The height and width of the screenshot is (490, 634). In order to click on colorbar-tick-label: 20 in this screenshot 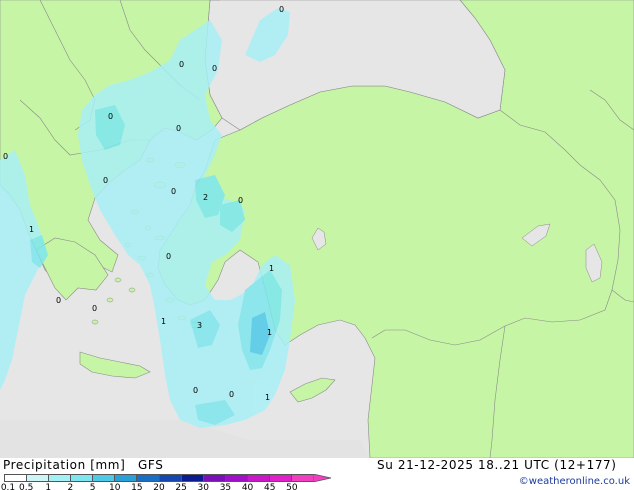, I will do `click(159, 486)`.